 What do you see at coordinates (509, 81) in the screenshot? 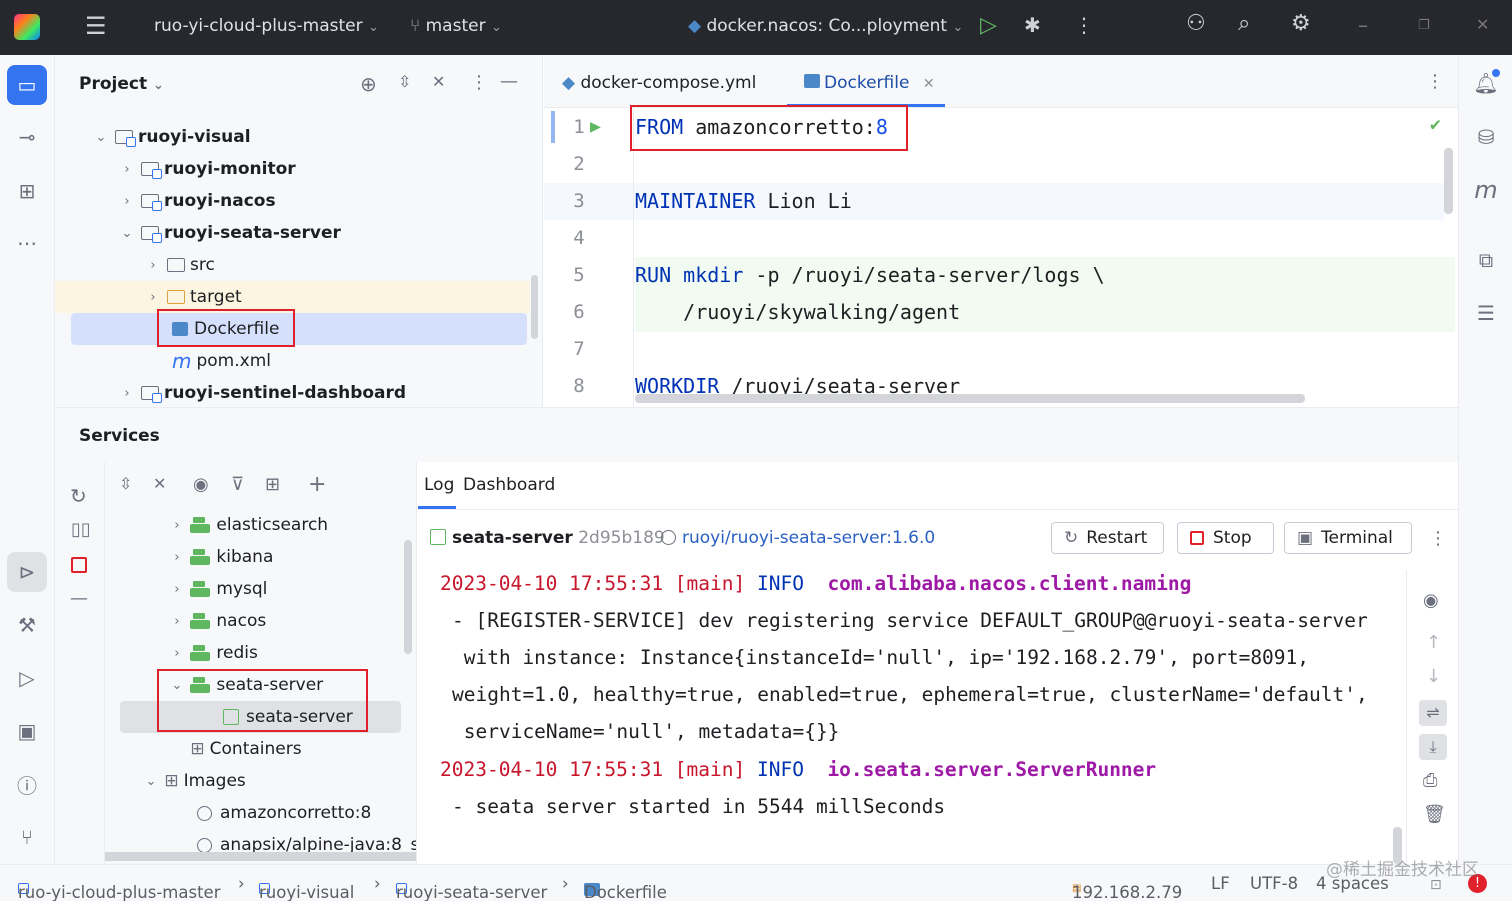
I see `hide-panel-icon: —` at bounding box center [509, 81].